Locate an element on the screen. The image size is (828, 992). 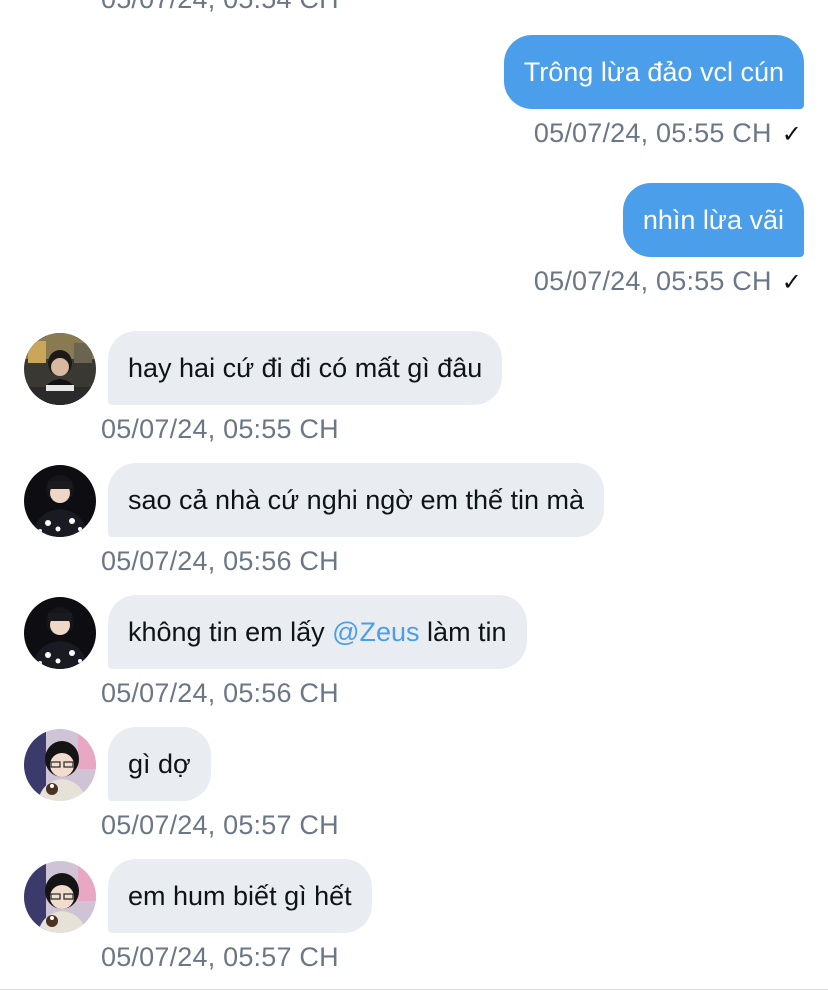
incoming-message-bubble: sao cả nhà cứ nghi ngờ em thế tin mà is located at coordinates (356, 500).